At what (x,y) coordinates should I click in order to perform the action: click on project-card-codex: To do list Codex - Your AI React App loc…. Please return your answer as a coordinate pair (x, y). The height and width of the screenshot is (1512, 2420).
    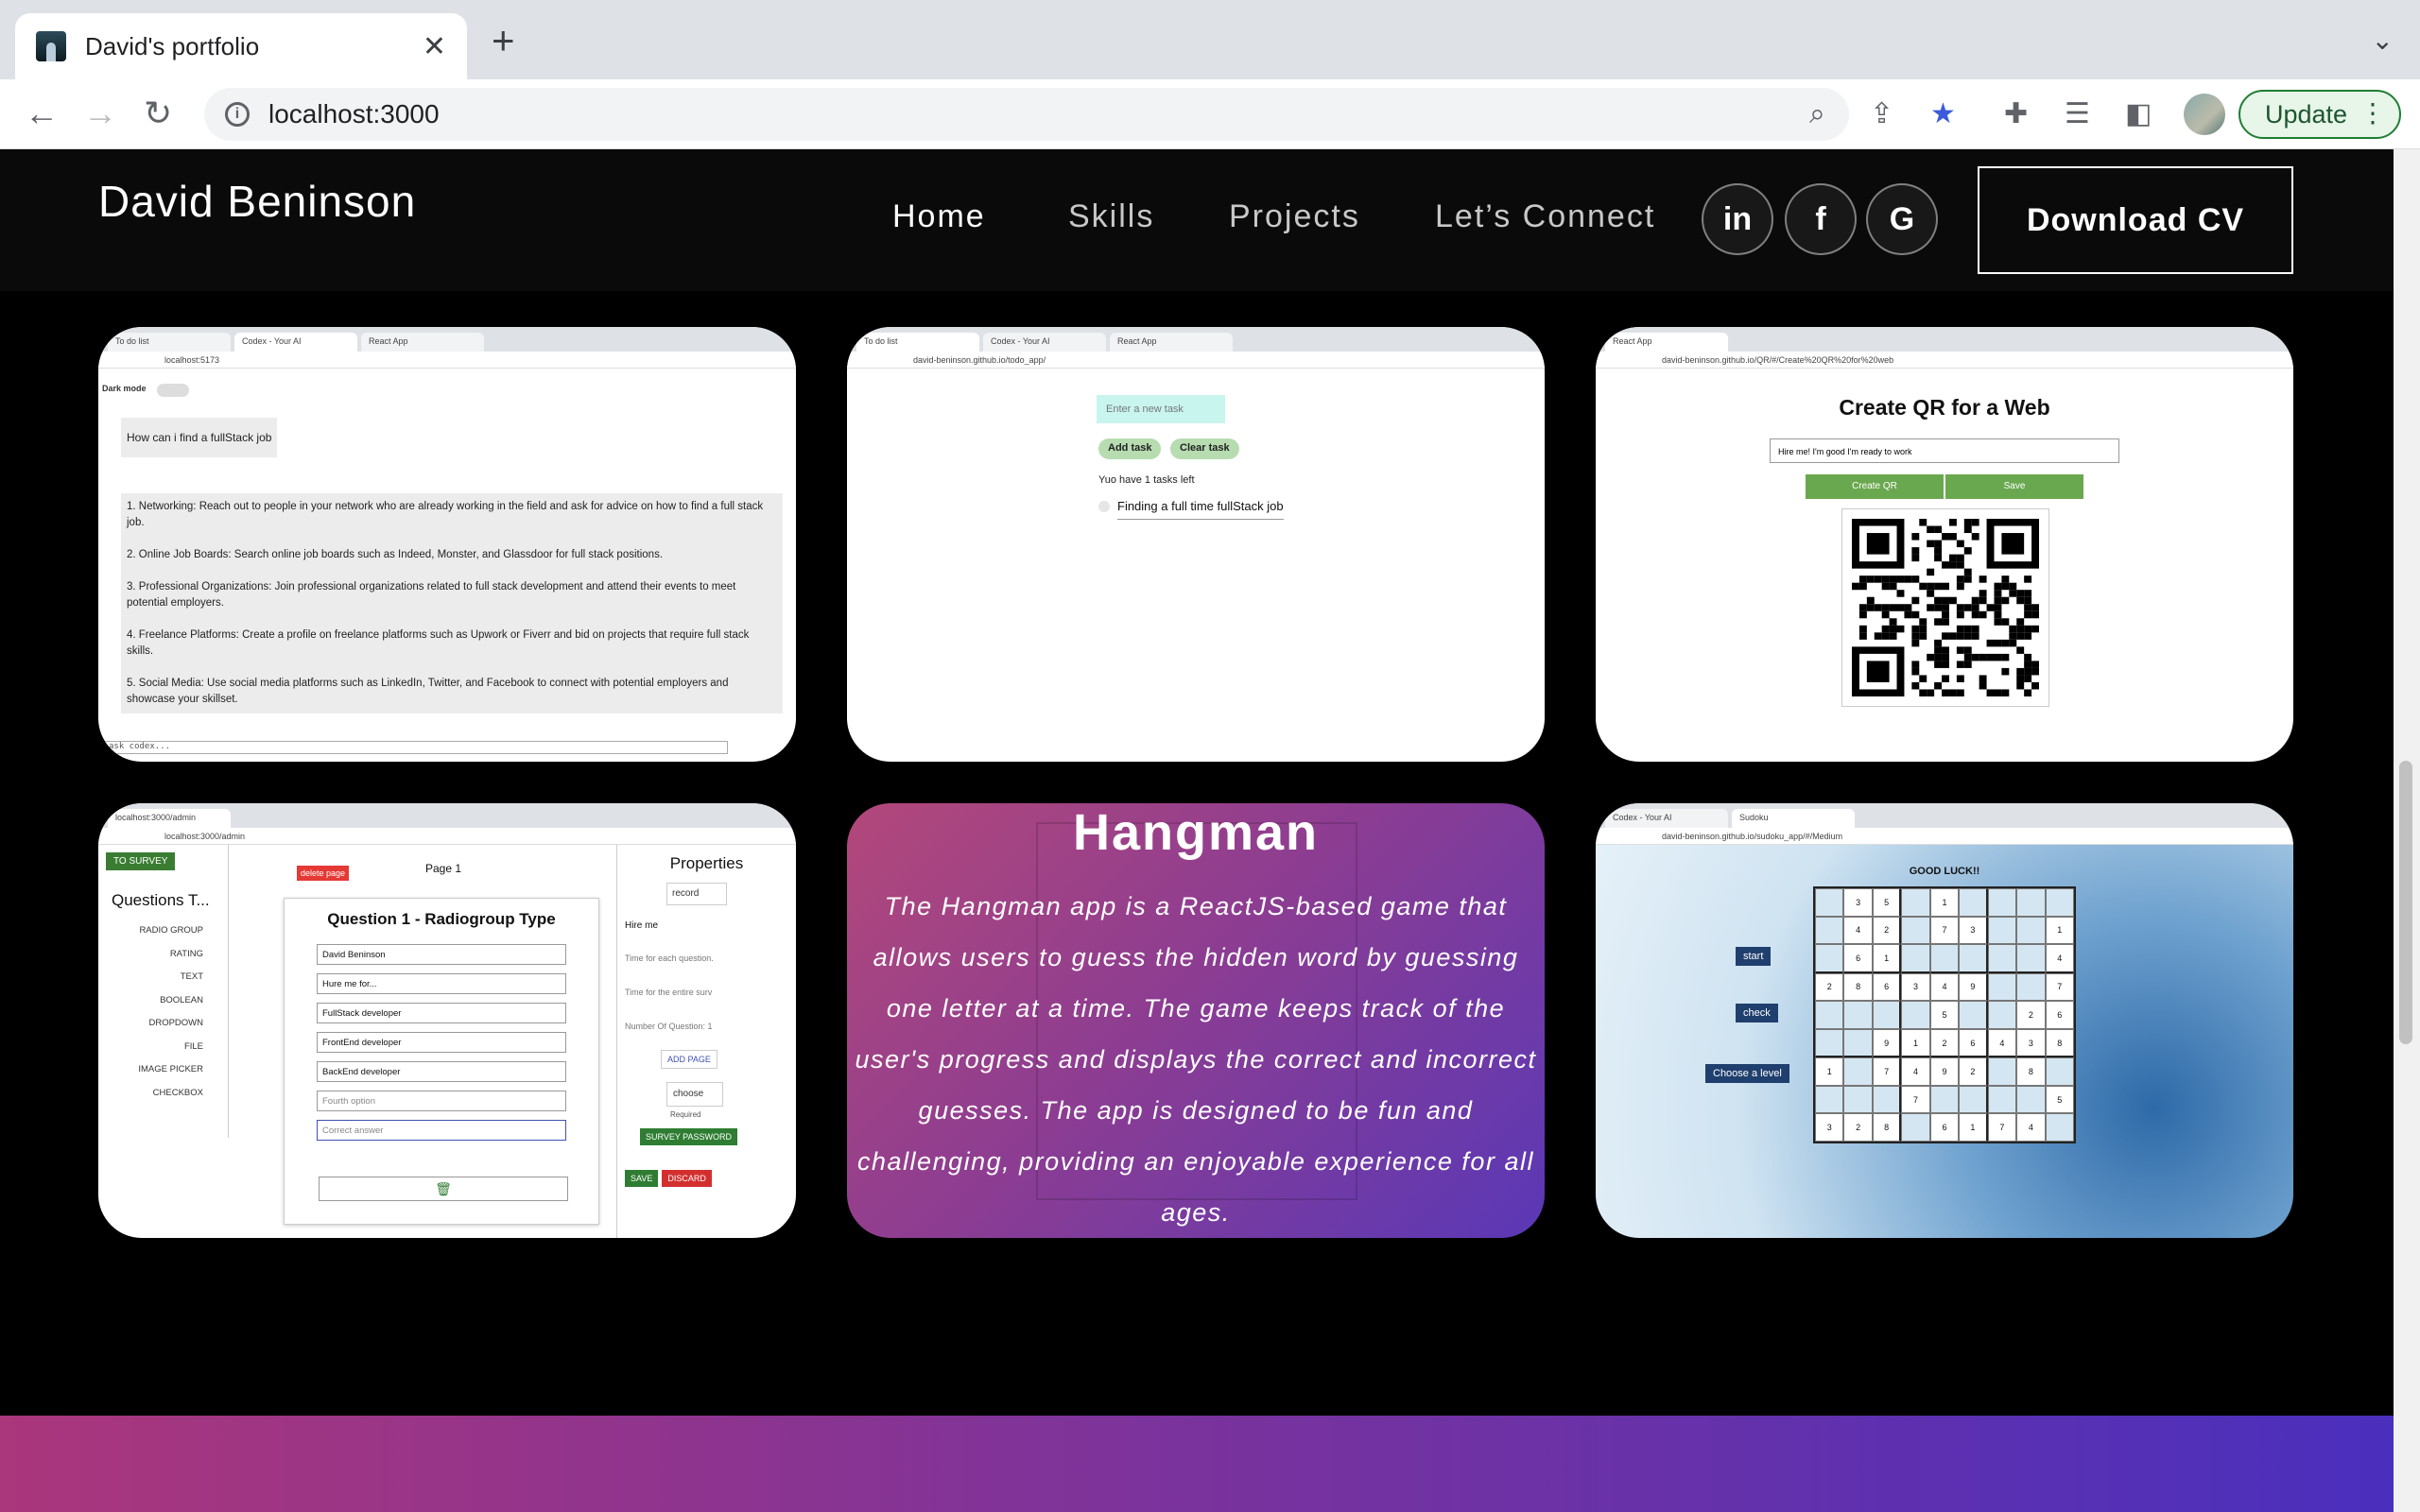
    Looking at the image, I should click on (447, 544).